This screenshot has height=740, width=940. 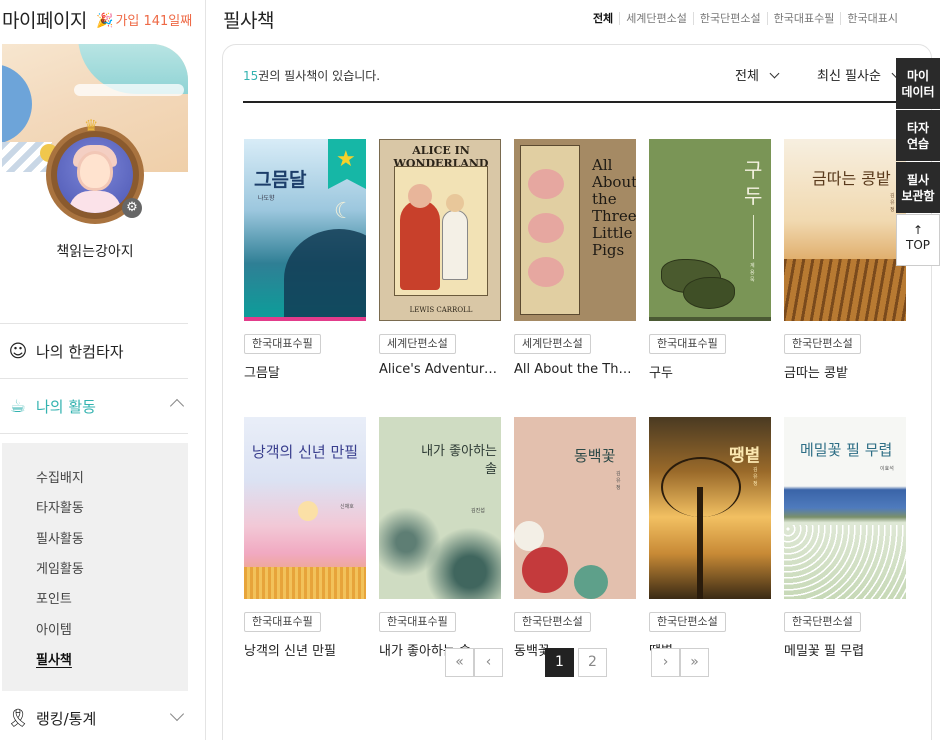 I want to click on book-card: 내가 좋아하는 솔 김진섭 한국대표수필 내가 좋아하는 솔, so click(x=440, y=538).